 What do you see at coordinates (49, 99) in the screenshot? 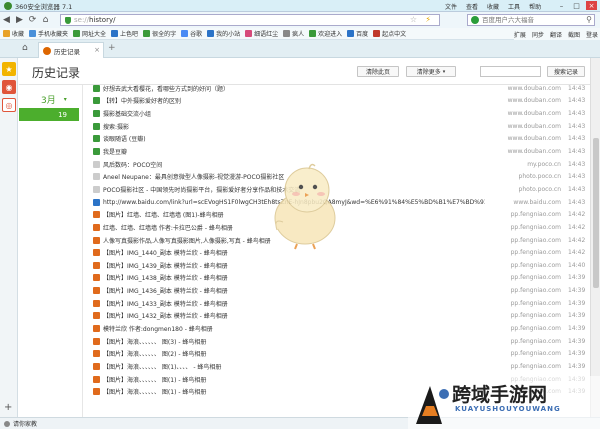
I see `month-selector: 3月 ▾` at bounding box center [49, 99].